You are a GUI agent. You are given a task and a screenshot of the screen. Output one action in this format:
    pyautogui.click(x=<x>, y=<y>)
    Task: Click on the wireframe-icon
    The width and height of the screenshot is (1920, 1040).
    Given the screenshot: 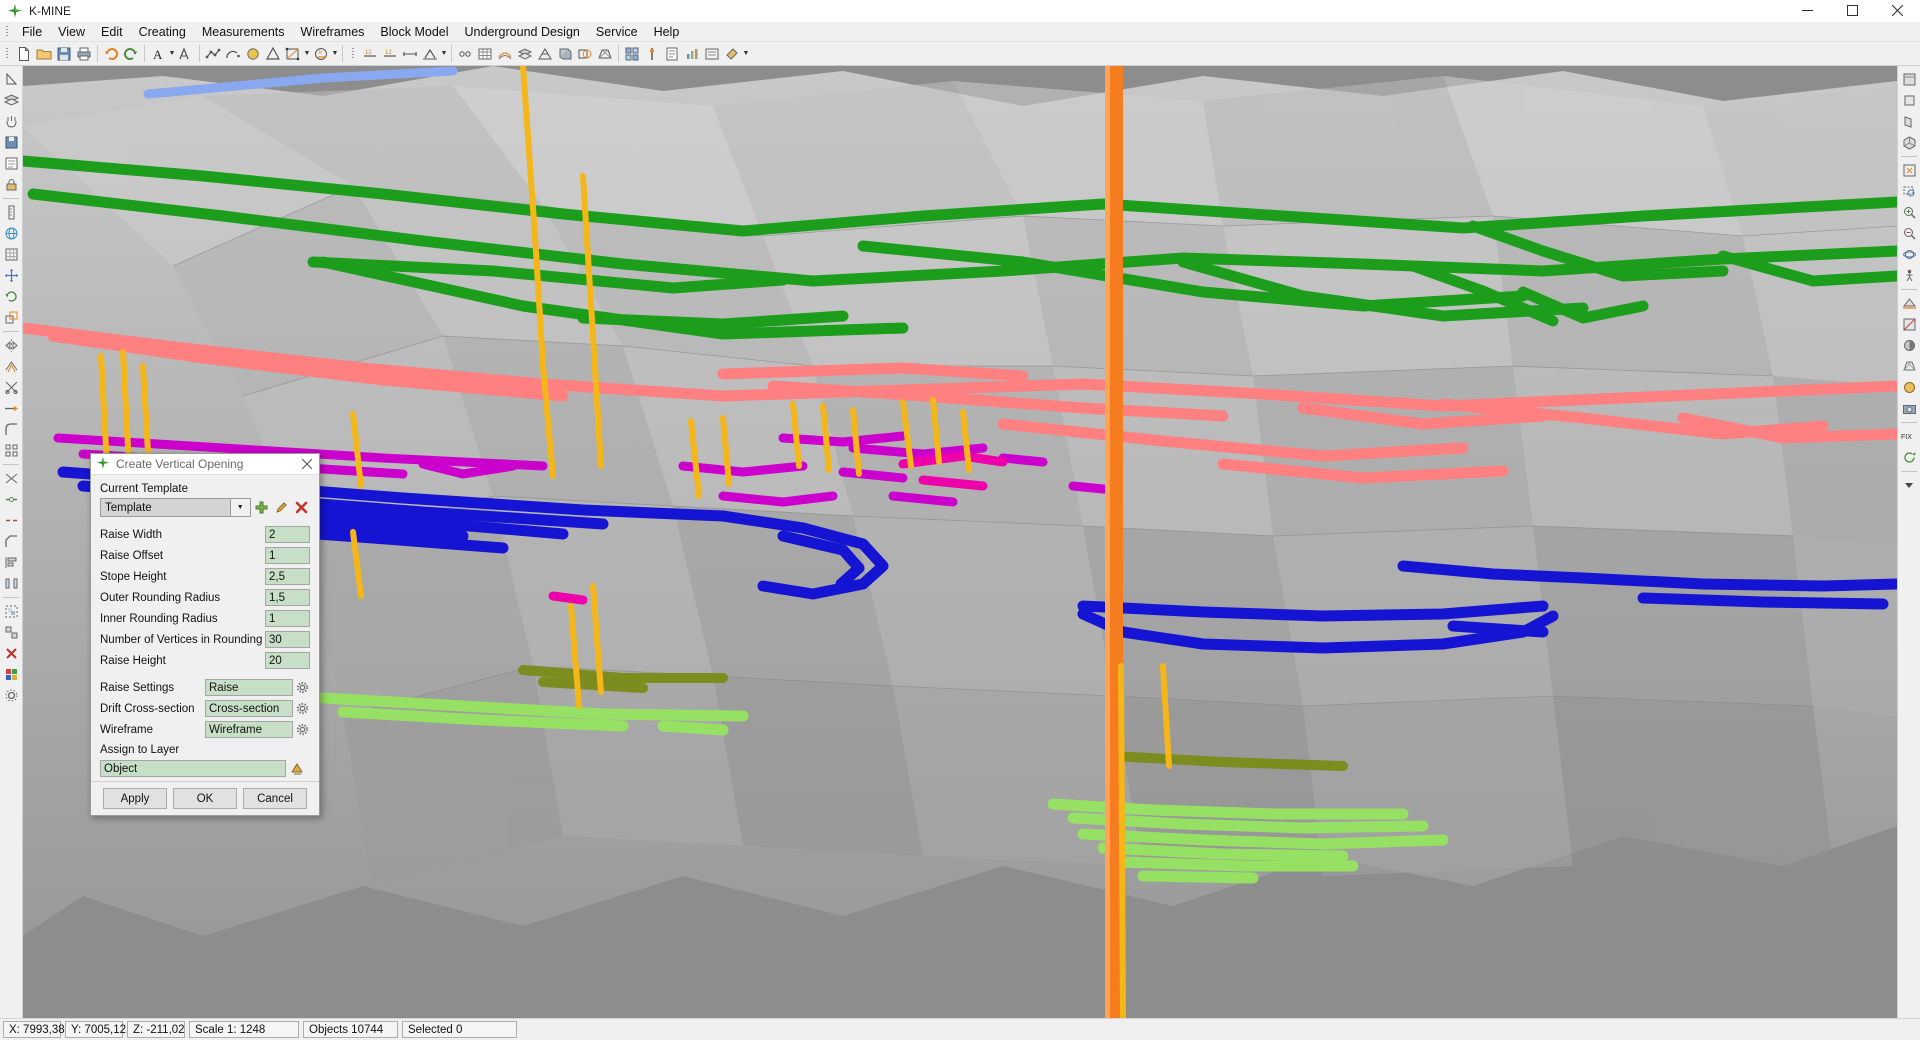 What is the action you would take?
    pyautogui.click(x=605, y=54)
    